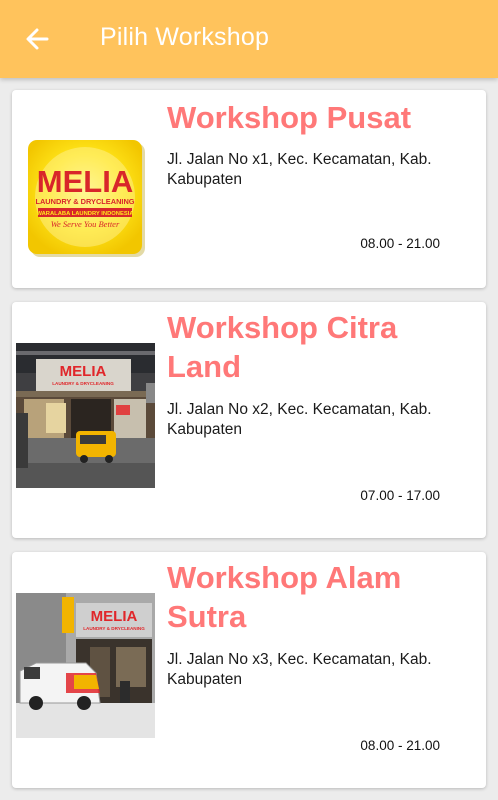 The height and width of the screenshot is (800, 498). Describe the element at coordinates (85, 224) in the screenshot. I see `logo-slogan-text: We Serve You Better` at that location.